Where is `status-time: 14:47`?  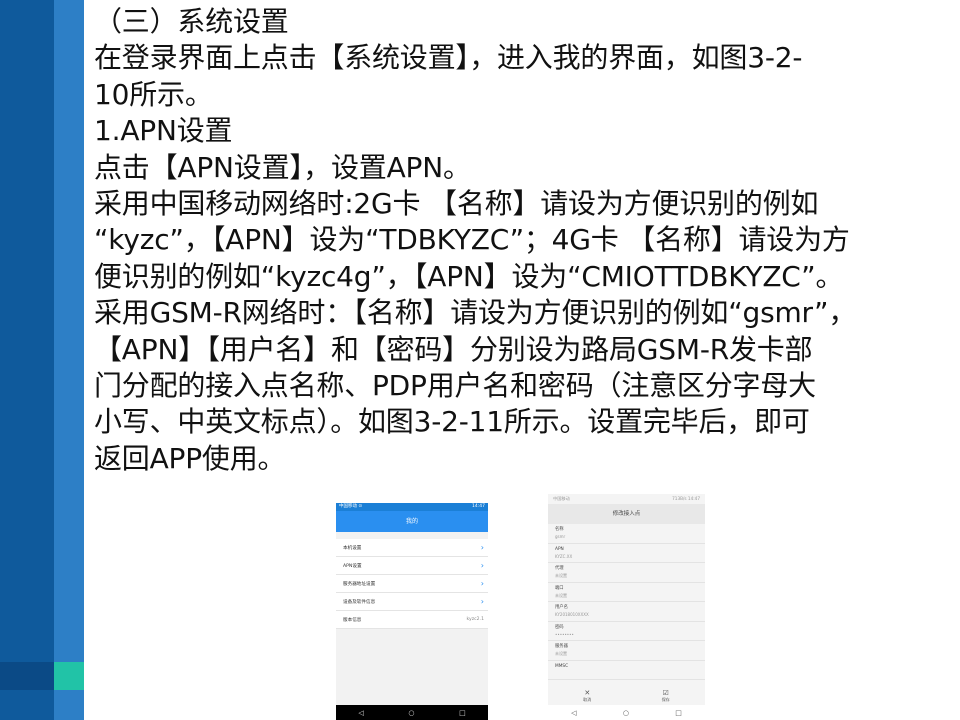 status-time: 14:47 is located at coordinates (478, 506).